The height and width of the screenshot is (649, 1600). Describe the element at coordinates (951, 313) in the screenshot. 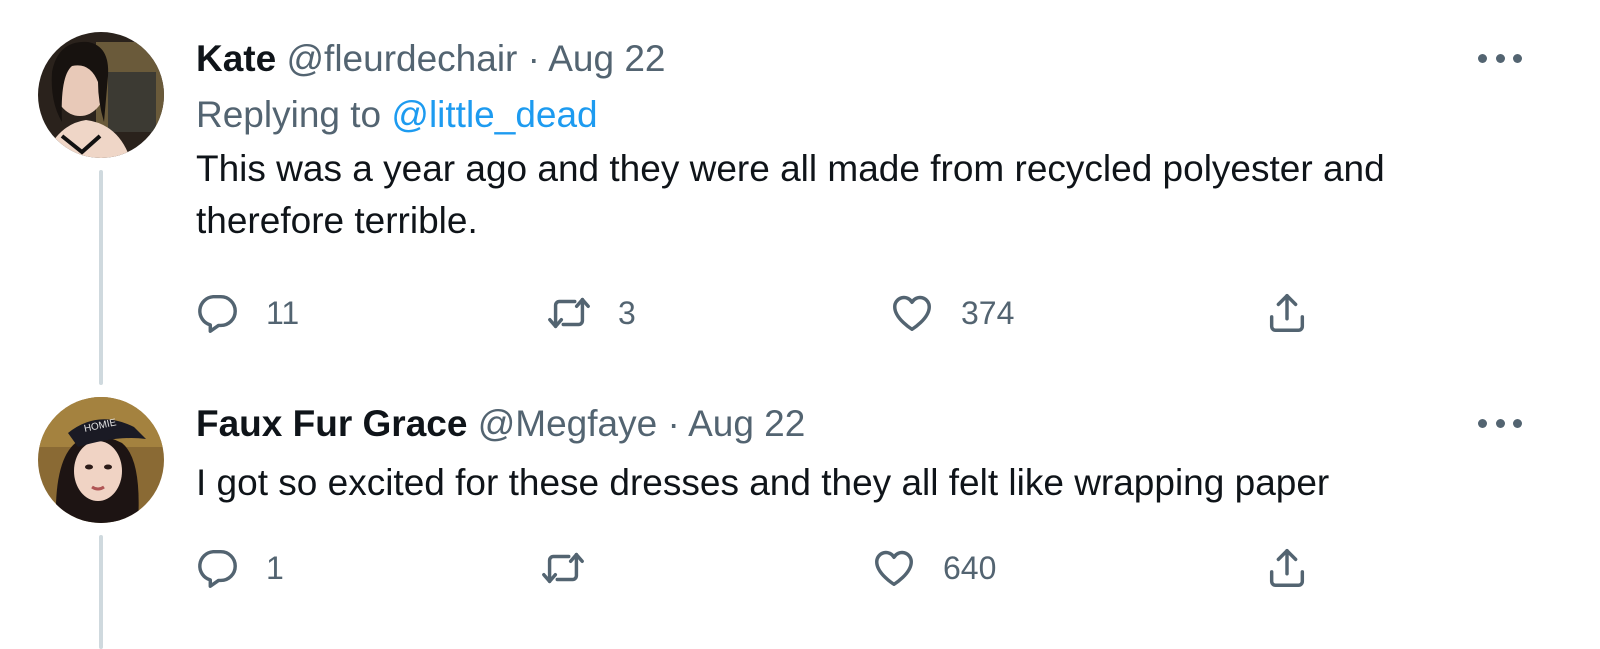

I see `like-button: 374` at that location.